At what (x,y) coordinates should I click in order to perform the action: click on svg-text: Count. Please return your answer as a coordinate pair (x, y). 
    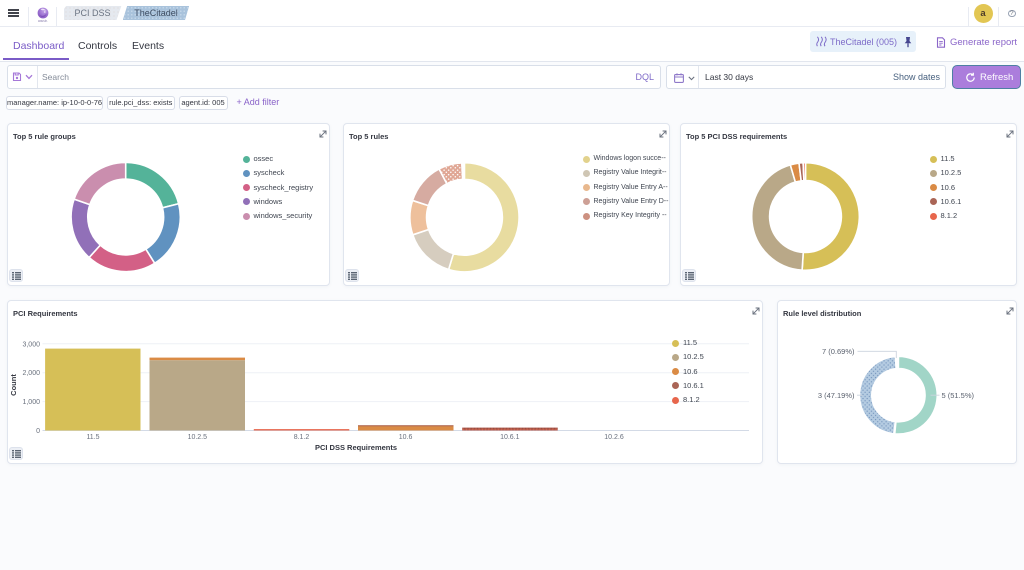
    Looking at the image, I should click on (13, 385).